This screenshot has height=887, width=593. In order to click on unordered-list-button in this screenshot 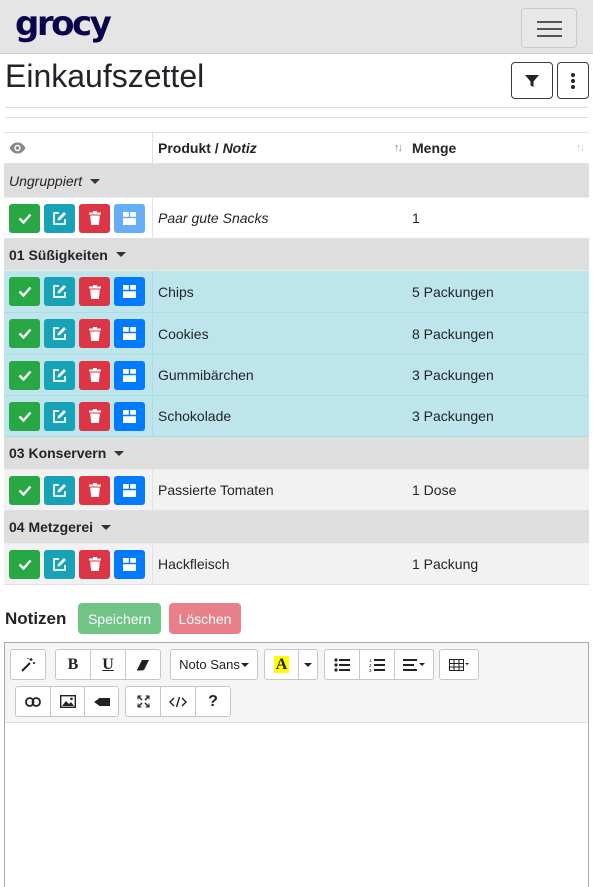, I will do `click(342, 664)`.